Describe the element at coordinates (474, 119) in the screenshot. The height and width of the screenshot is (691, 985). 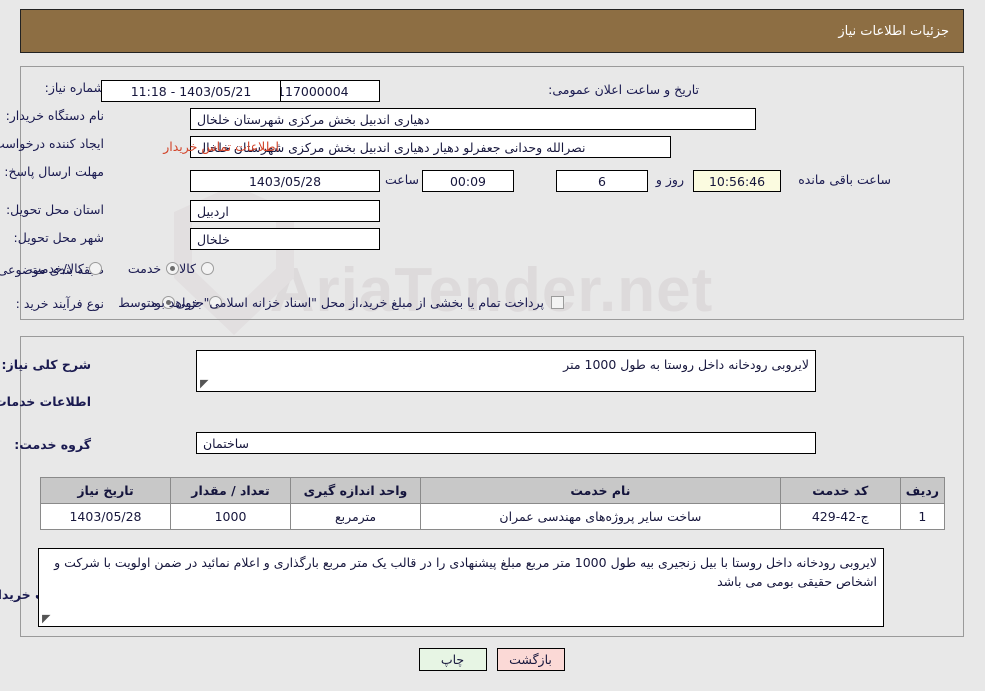
I see `buyer-org-value: دهیاری اندبیل بخش مرکزی شهرستان خلخال` at that location.